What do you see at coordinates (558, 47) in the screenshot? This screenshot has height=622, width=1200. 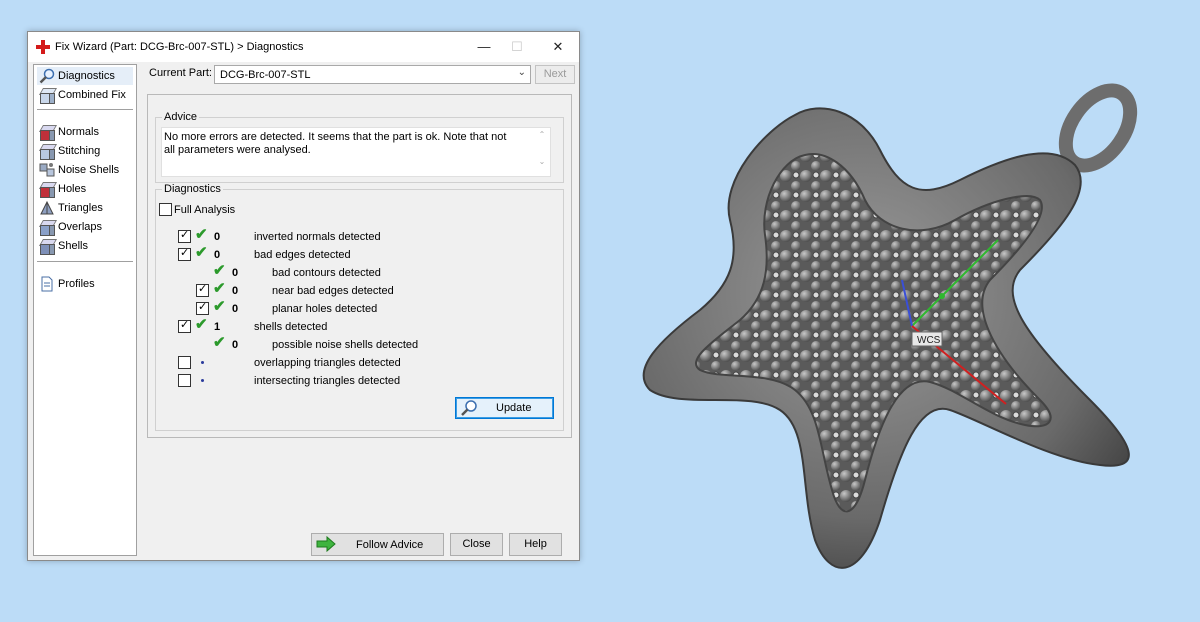 I see `close-window-button: ✕` at bounding box center [558, 47].